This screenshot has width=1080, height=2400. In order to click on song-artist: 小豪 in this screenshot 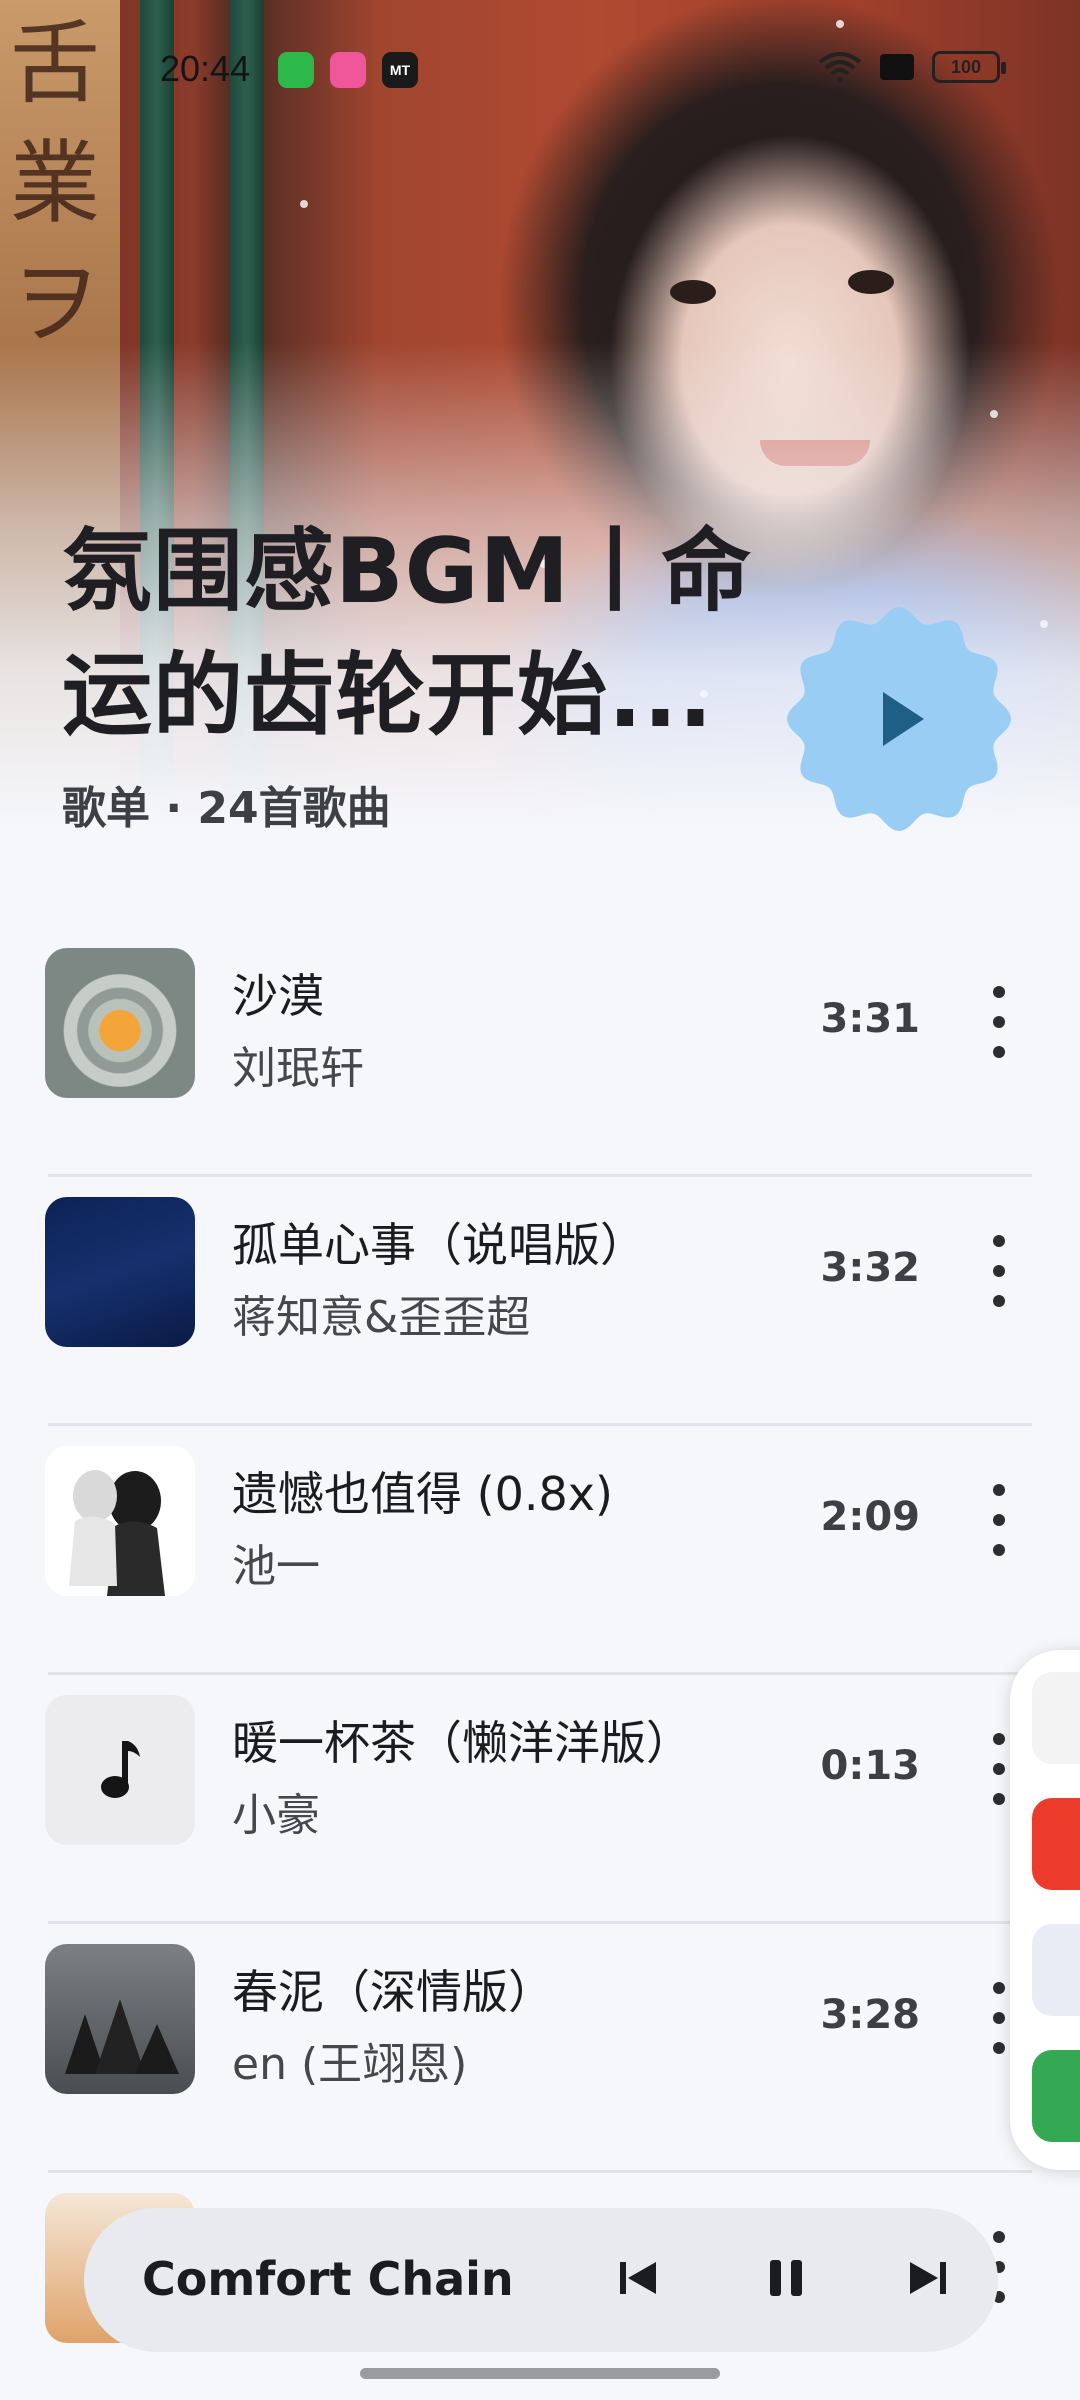, I will do `click(276, 1815)`.